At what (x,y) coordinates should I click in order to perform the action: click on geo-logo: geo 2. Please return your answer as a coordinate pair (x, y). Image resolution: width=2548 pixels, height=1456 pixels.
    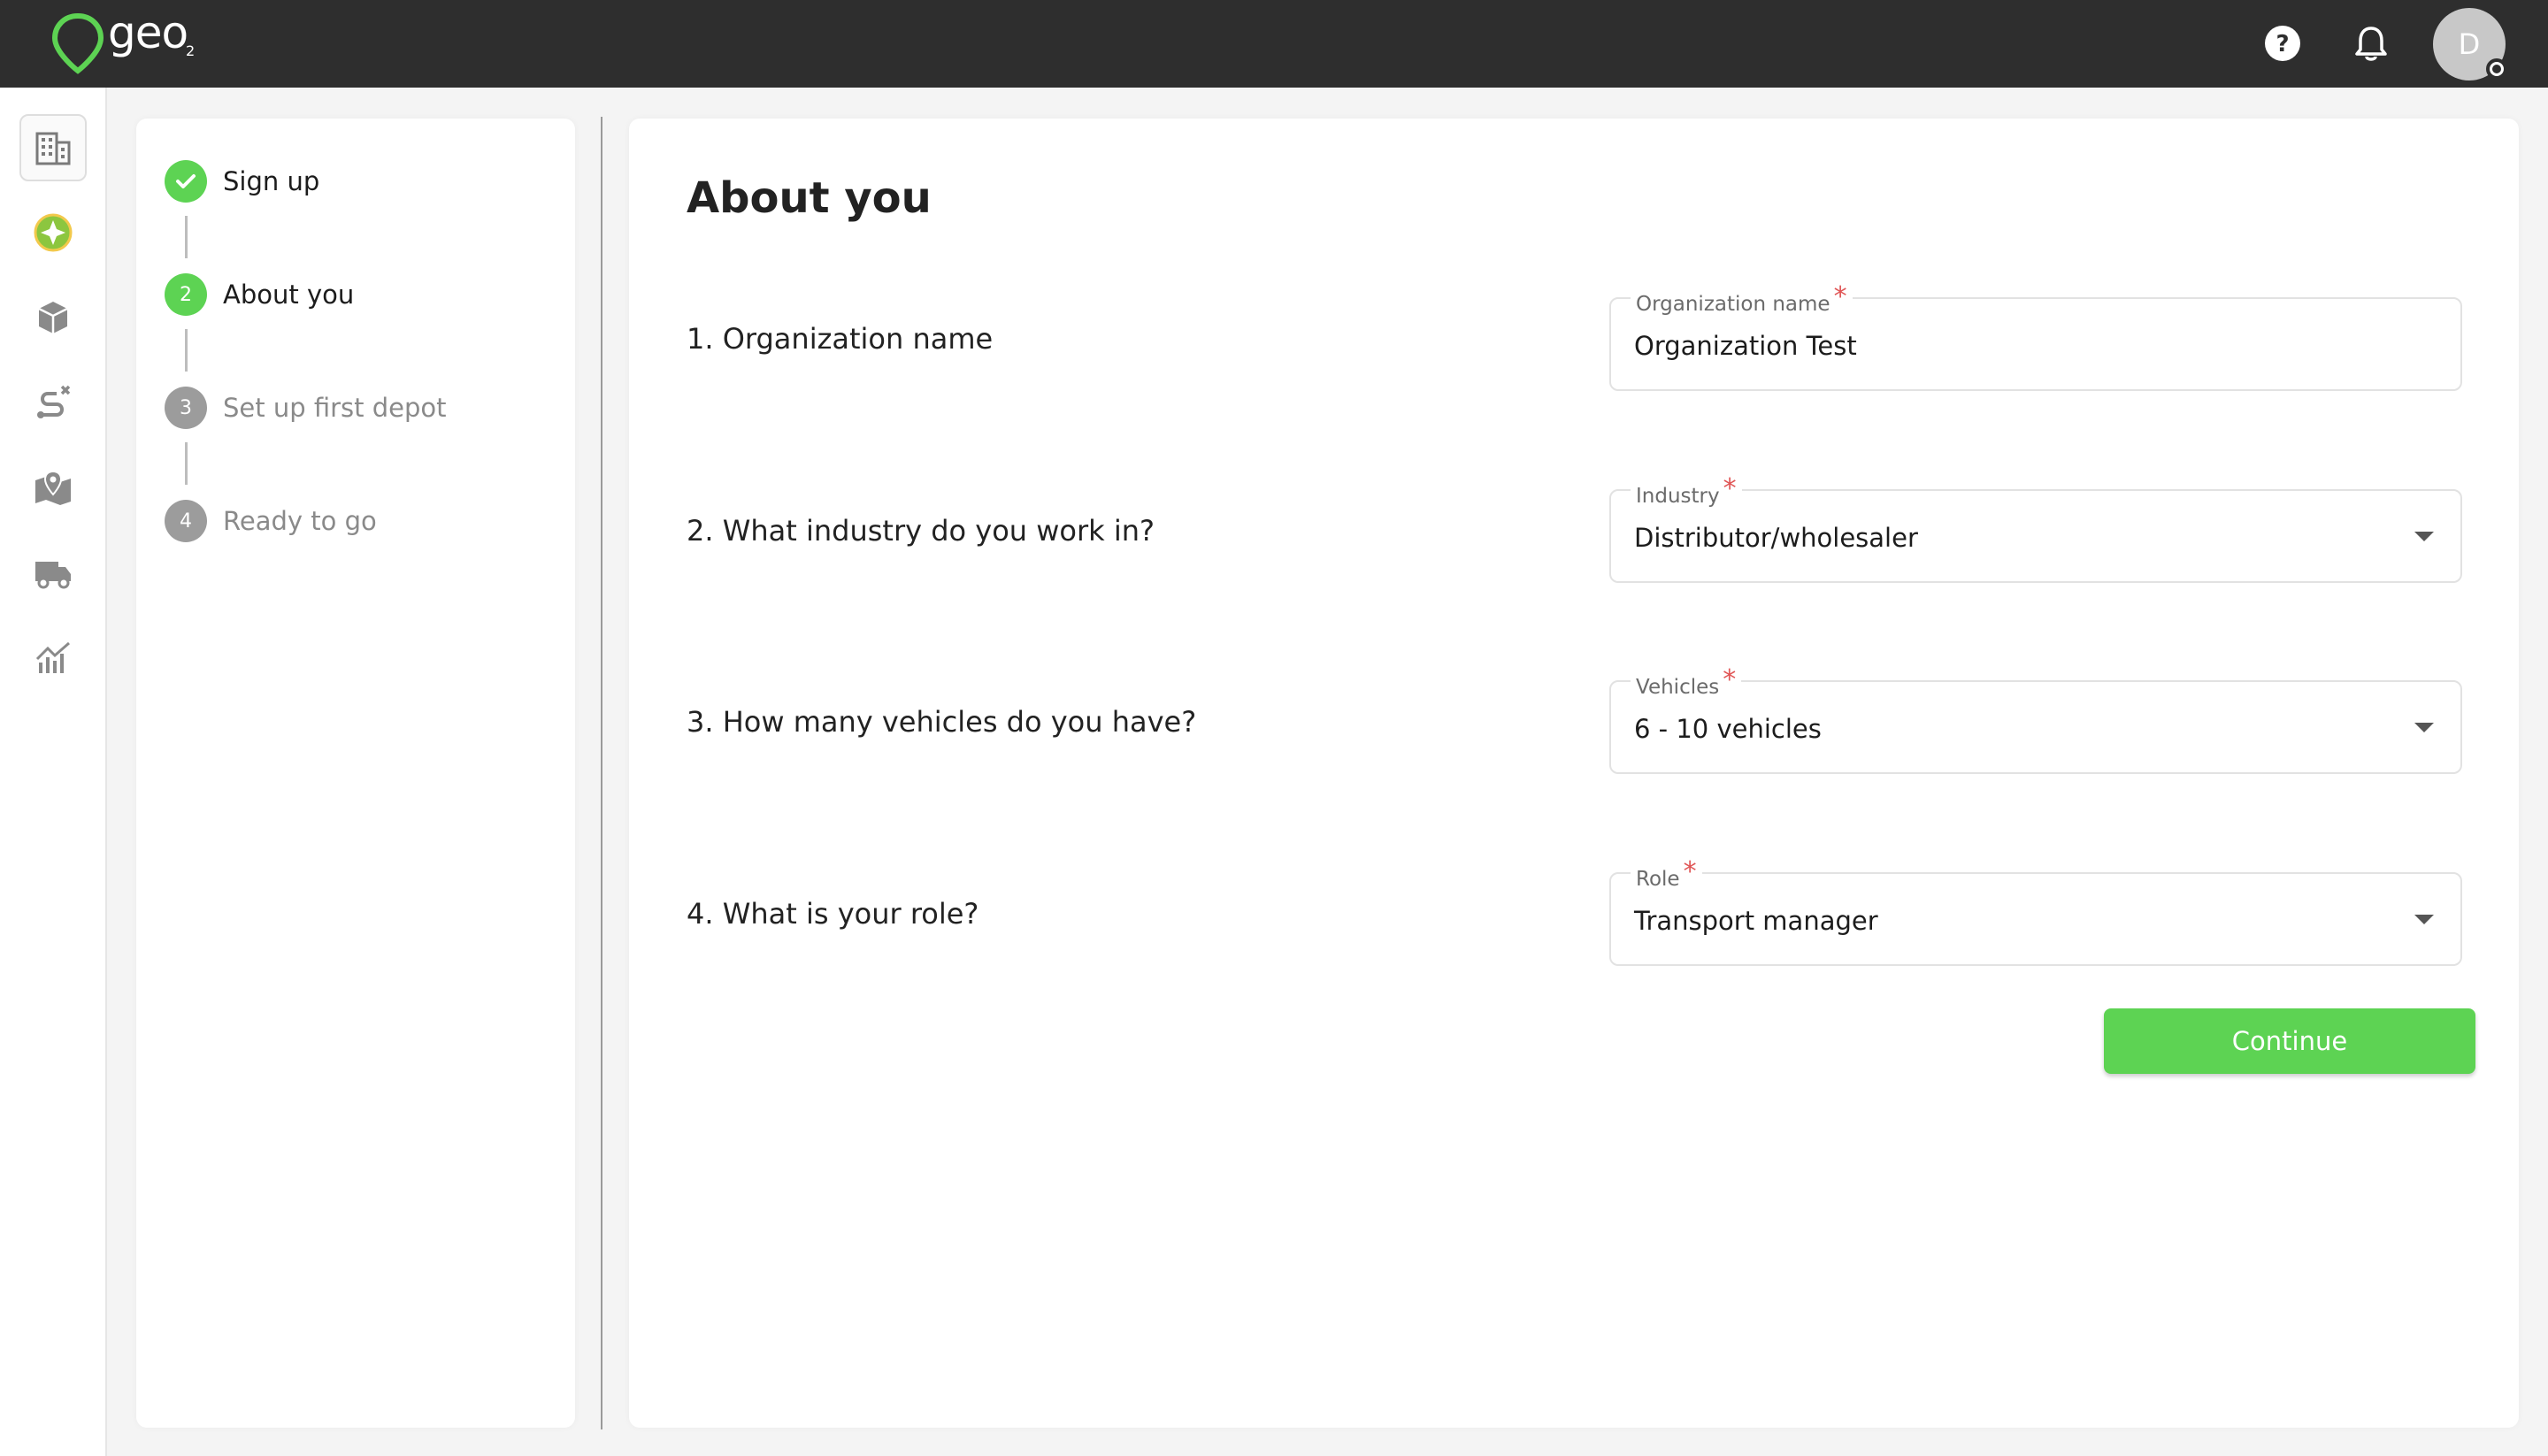
    Looking at the image, I should click on (131, 40).